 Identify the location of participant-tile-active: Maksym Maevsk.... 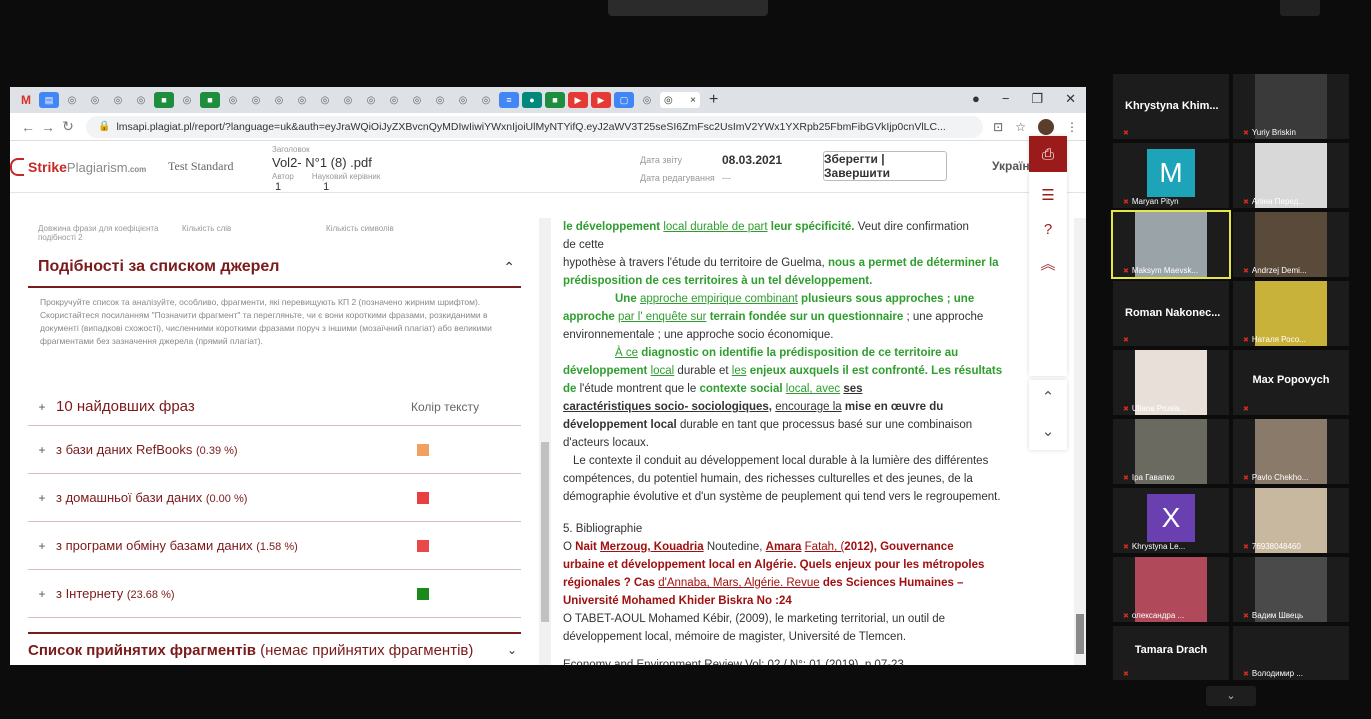
(1171, 244).